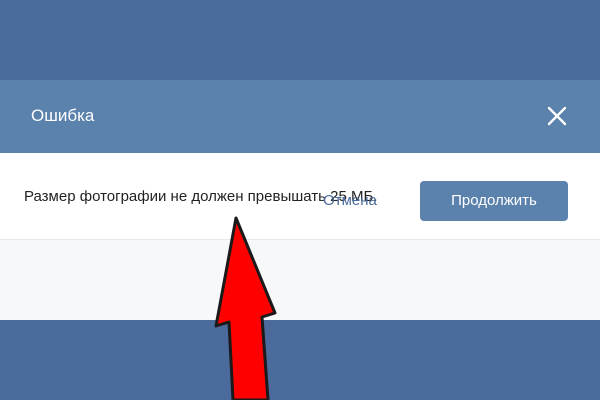  What do you see at coordinates (494, 201) in the screenshot?
I see `continue-button: Продолжить` at bounding box center [494, 201].